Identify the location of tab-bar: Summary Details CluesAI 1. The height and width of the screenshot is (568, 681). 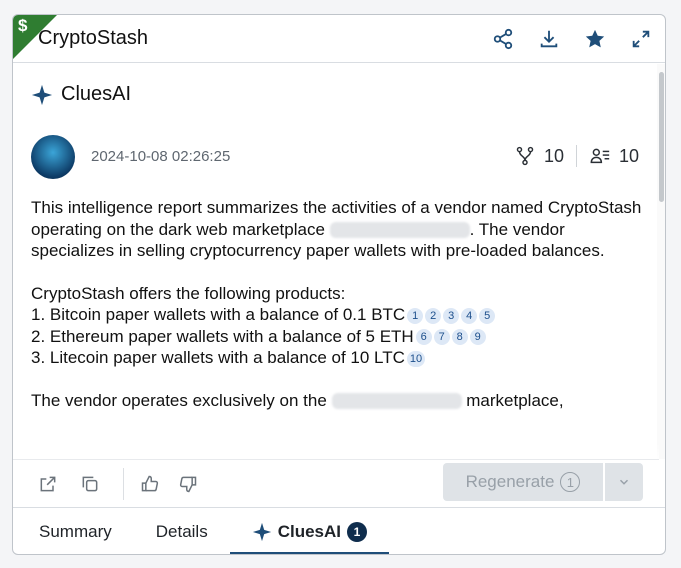
(339, 530).